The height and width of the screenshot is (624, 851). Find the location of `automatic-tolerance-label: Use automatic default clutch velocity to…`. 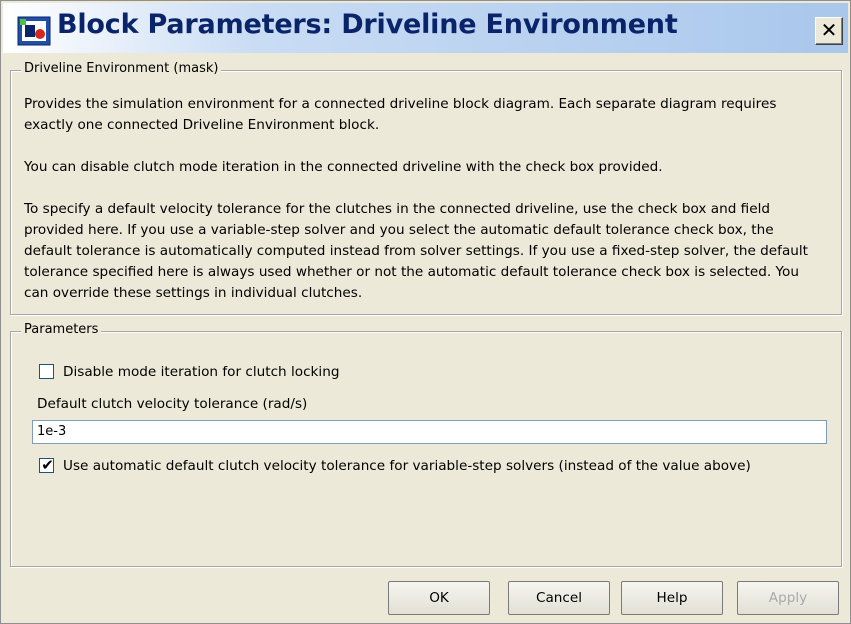

automatic-tolerance-label: Use automatic default clutch velocity to… is located at coordinates (407, 466).